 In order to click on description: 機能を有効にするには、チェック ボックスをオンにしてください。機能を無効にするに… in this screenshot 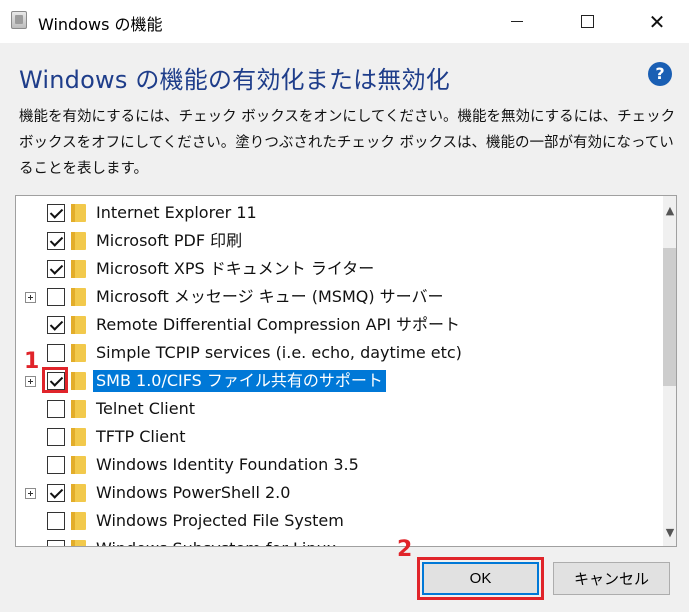, I will do `click(349, 143)`.